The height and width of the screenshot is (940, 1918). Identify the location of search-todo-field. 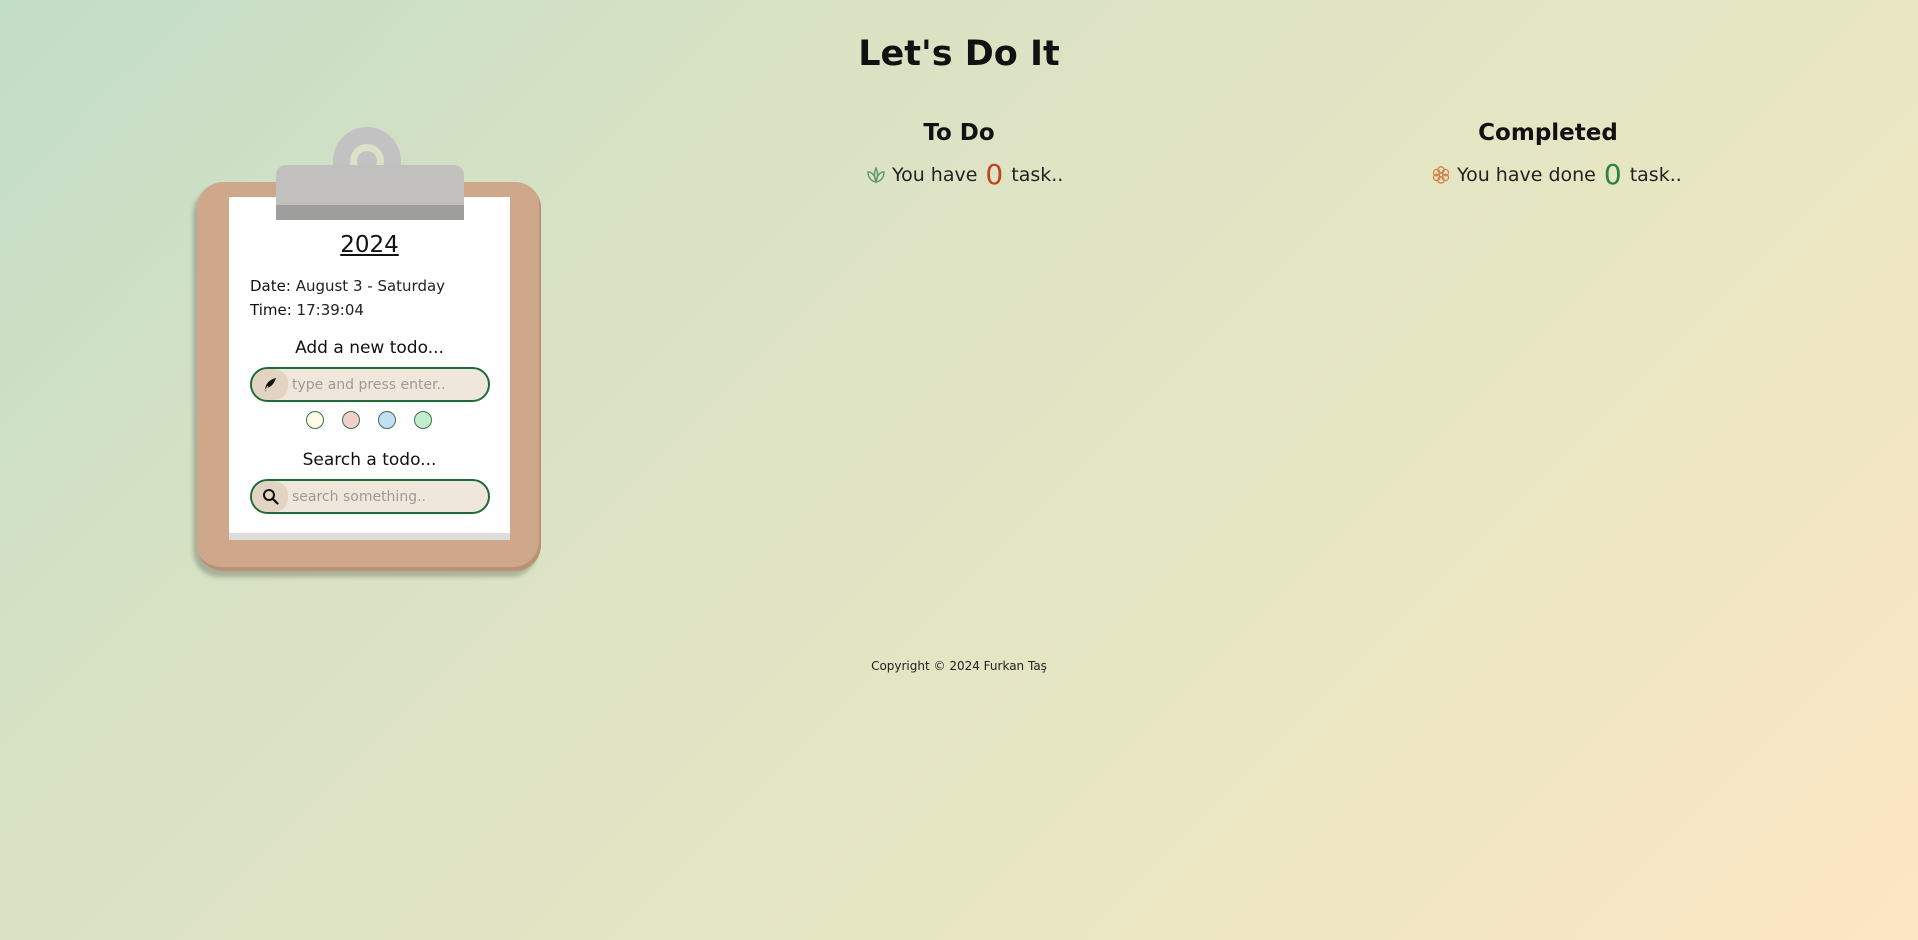
(370, 496).